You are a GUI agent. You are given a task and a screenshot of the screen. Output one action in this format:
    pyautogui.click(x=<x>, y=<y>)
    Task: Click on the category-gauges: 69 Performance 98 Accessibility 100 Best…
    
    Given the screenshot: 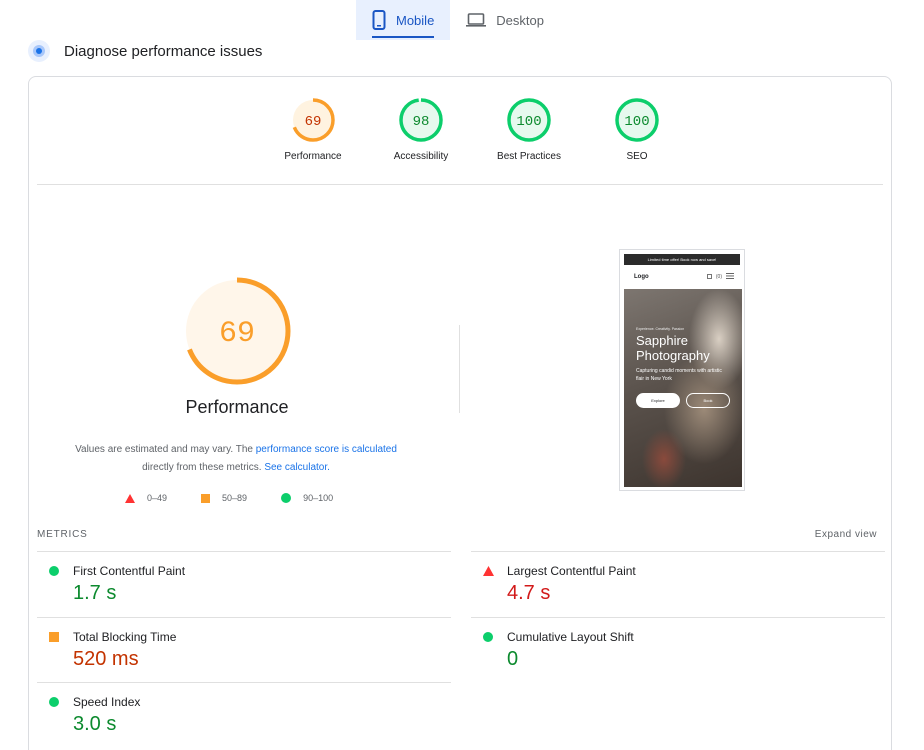 What is the action you would take?
    pyautogui.click(x=475, y=129)
    